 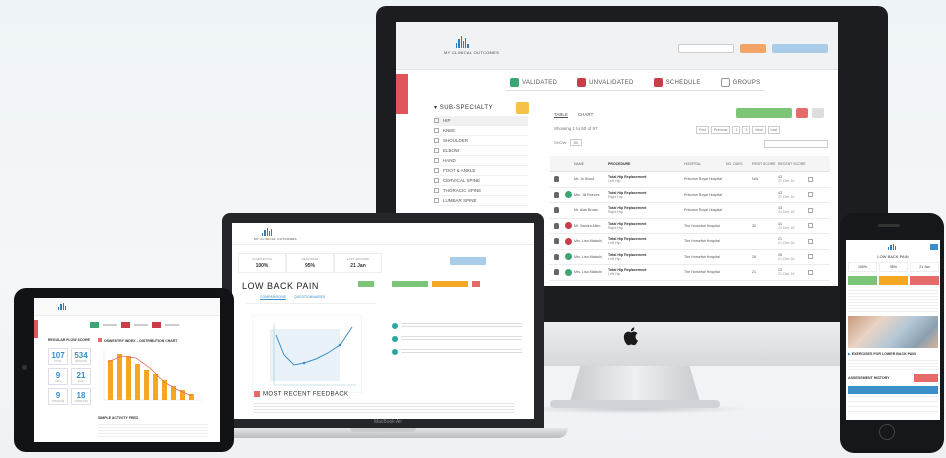 What do you see at coordinates (81, 396) in the screenshot?
I see `stat-card: 18 COMPLETE` at bounding box center [81, 396].